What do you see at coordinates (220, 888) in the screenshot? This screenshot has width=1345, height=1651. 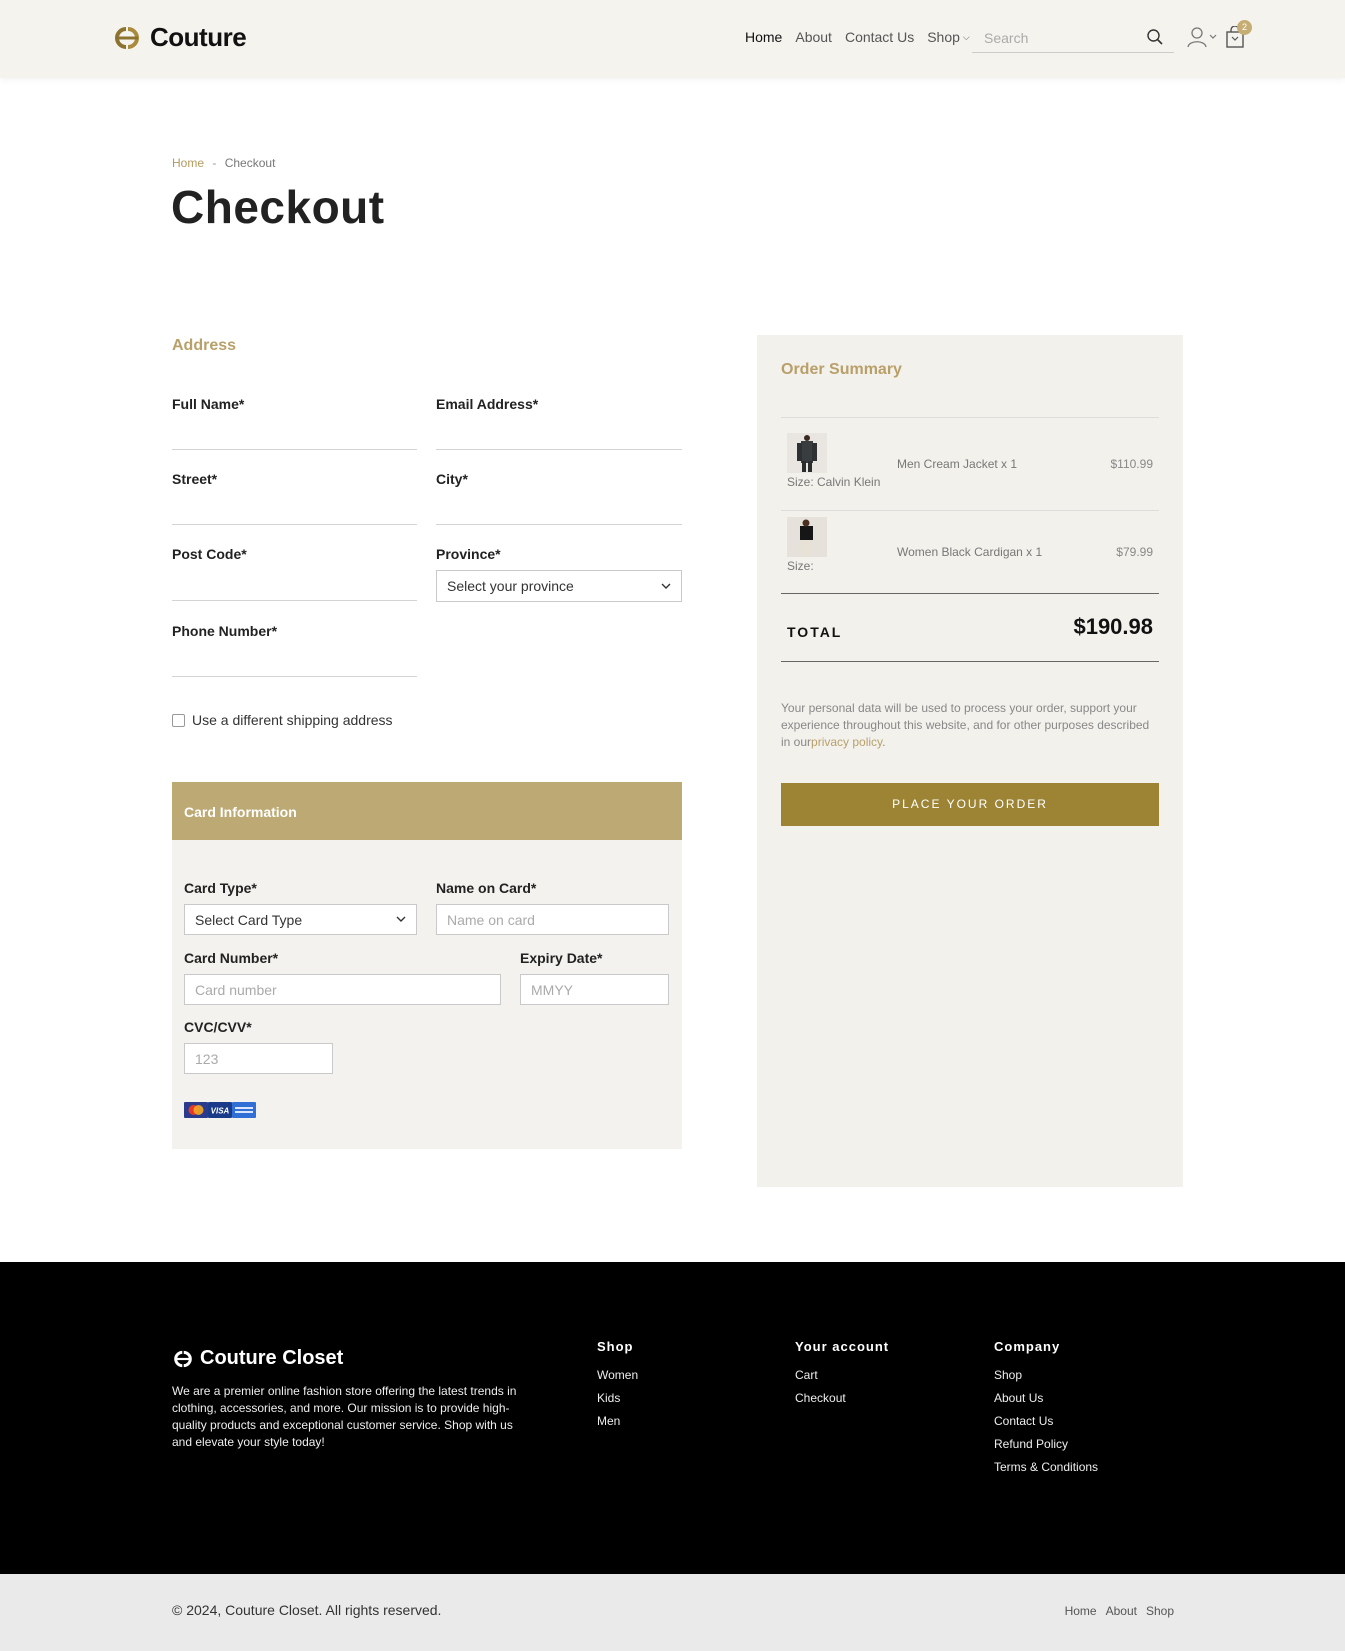 I see `card-type-label: Card Type*` at bounding box center [220, 888].